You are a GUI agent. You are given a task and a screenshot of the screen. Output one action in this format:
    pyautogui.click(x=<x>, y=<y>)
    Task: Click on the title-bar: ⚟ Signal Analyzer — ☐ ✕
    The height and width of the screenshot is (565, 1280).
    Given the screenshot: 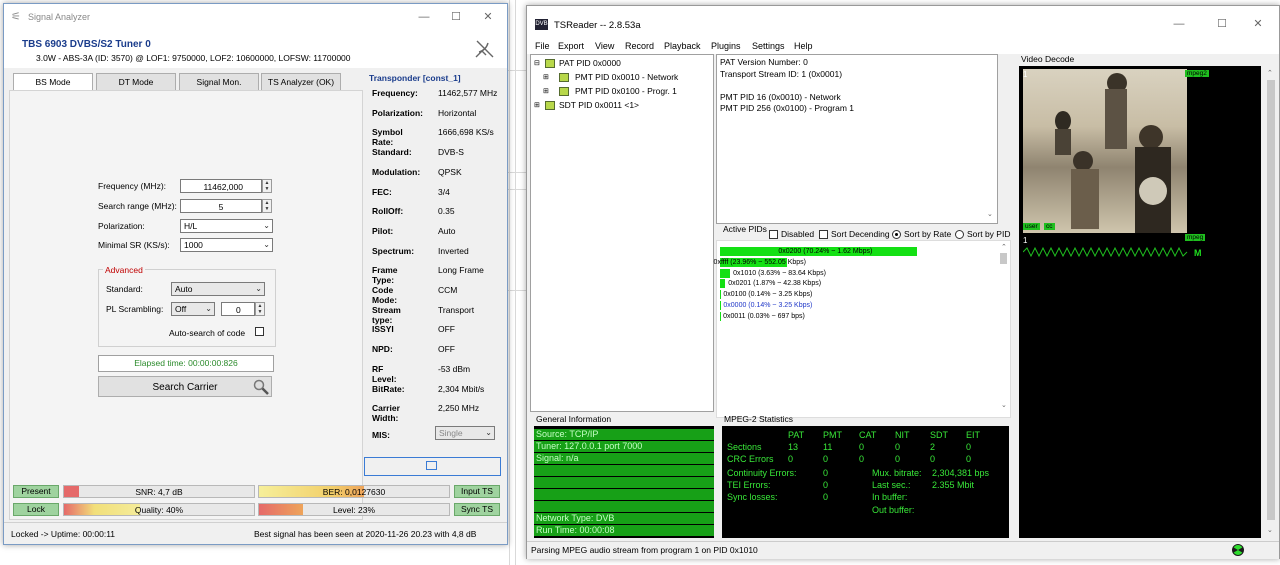 What is the action you would take?
    pyautogui.click(x=255, y=17)
    